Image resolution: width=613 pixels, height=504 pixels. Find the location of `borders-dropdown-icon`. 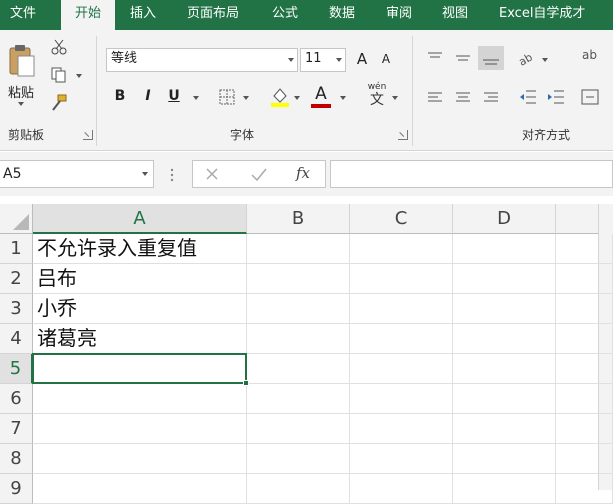

borders-dropdown-icon is located at coordinates (246, 98).